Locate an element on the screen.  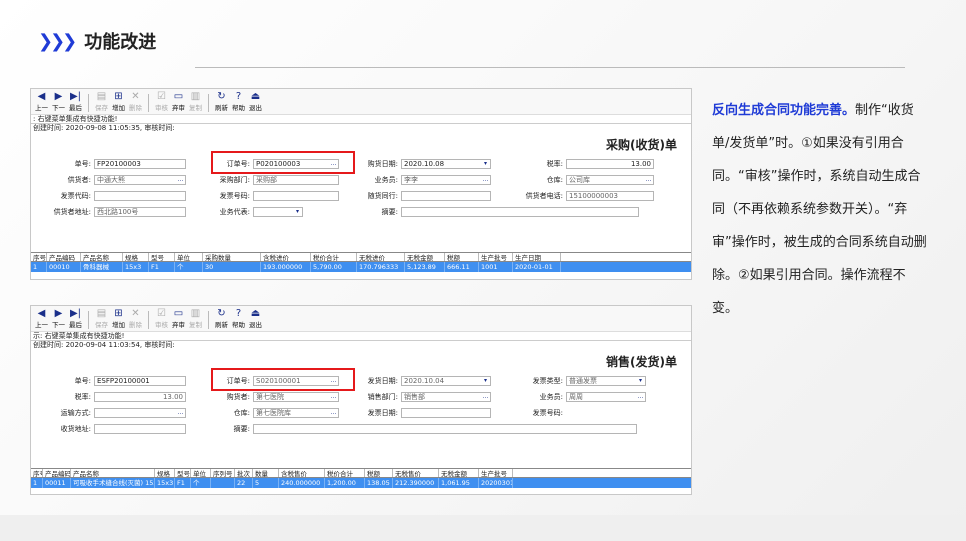
rep-select: ▾ is located at coordinates (278, 212).